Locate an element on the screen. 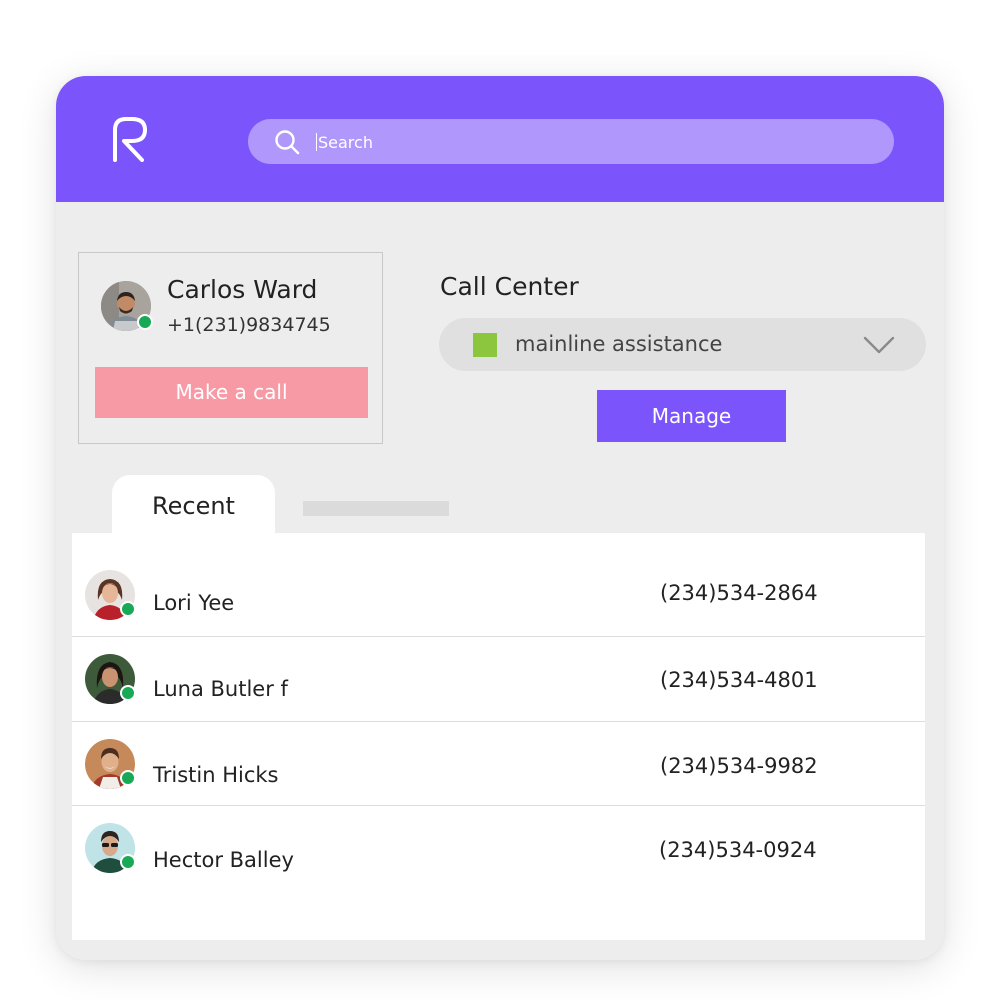 This screenshot has width=1000, height=1000. contact-phone: (234)534-4801 is located at coordinates (739, 680).